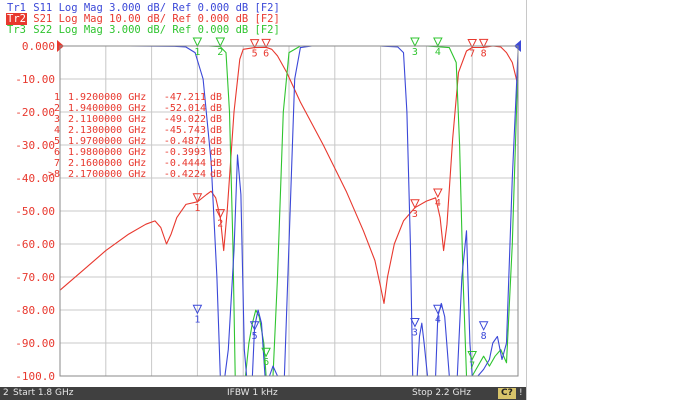 This screenshot has width=700, height=400. I want to click on marker-id: 1, so click(56, 97).